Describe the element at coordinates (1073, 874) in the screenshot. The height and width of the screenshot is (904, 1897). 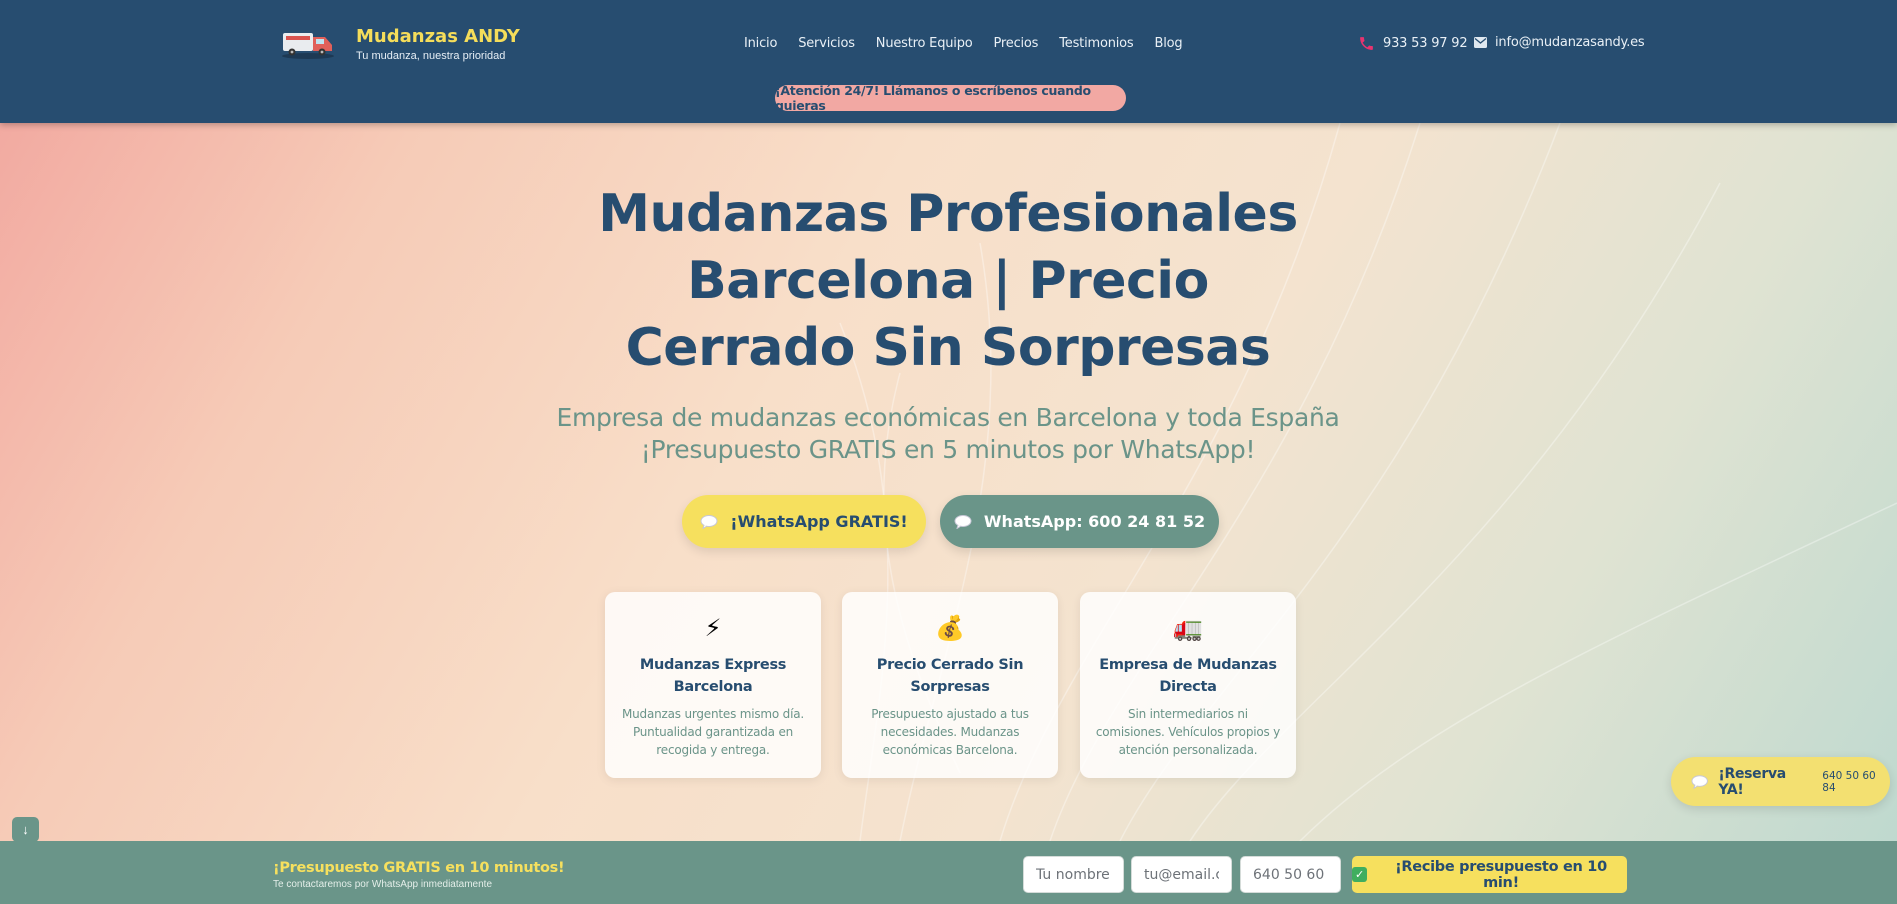
I see `name-input` at that location.